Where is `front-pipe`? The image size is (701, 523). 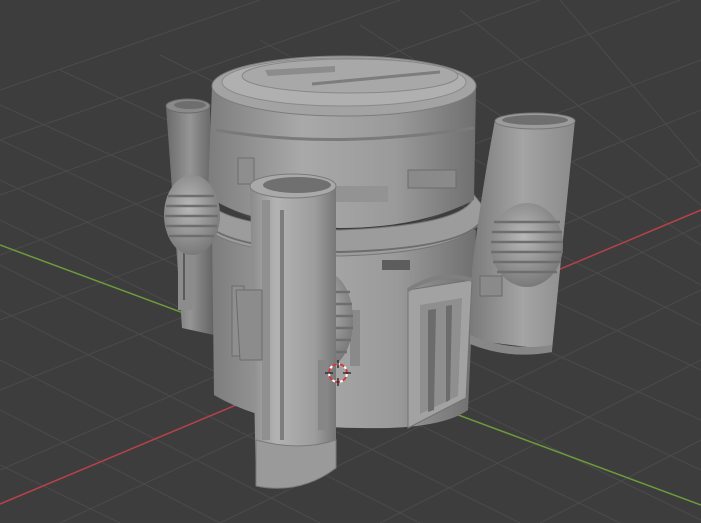 front-pipe is located at coordinates (286, 331).